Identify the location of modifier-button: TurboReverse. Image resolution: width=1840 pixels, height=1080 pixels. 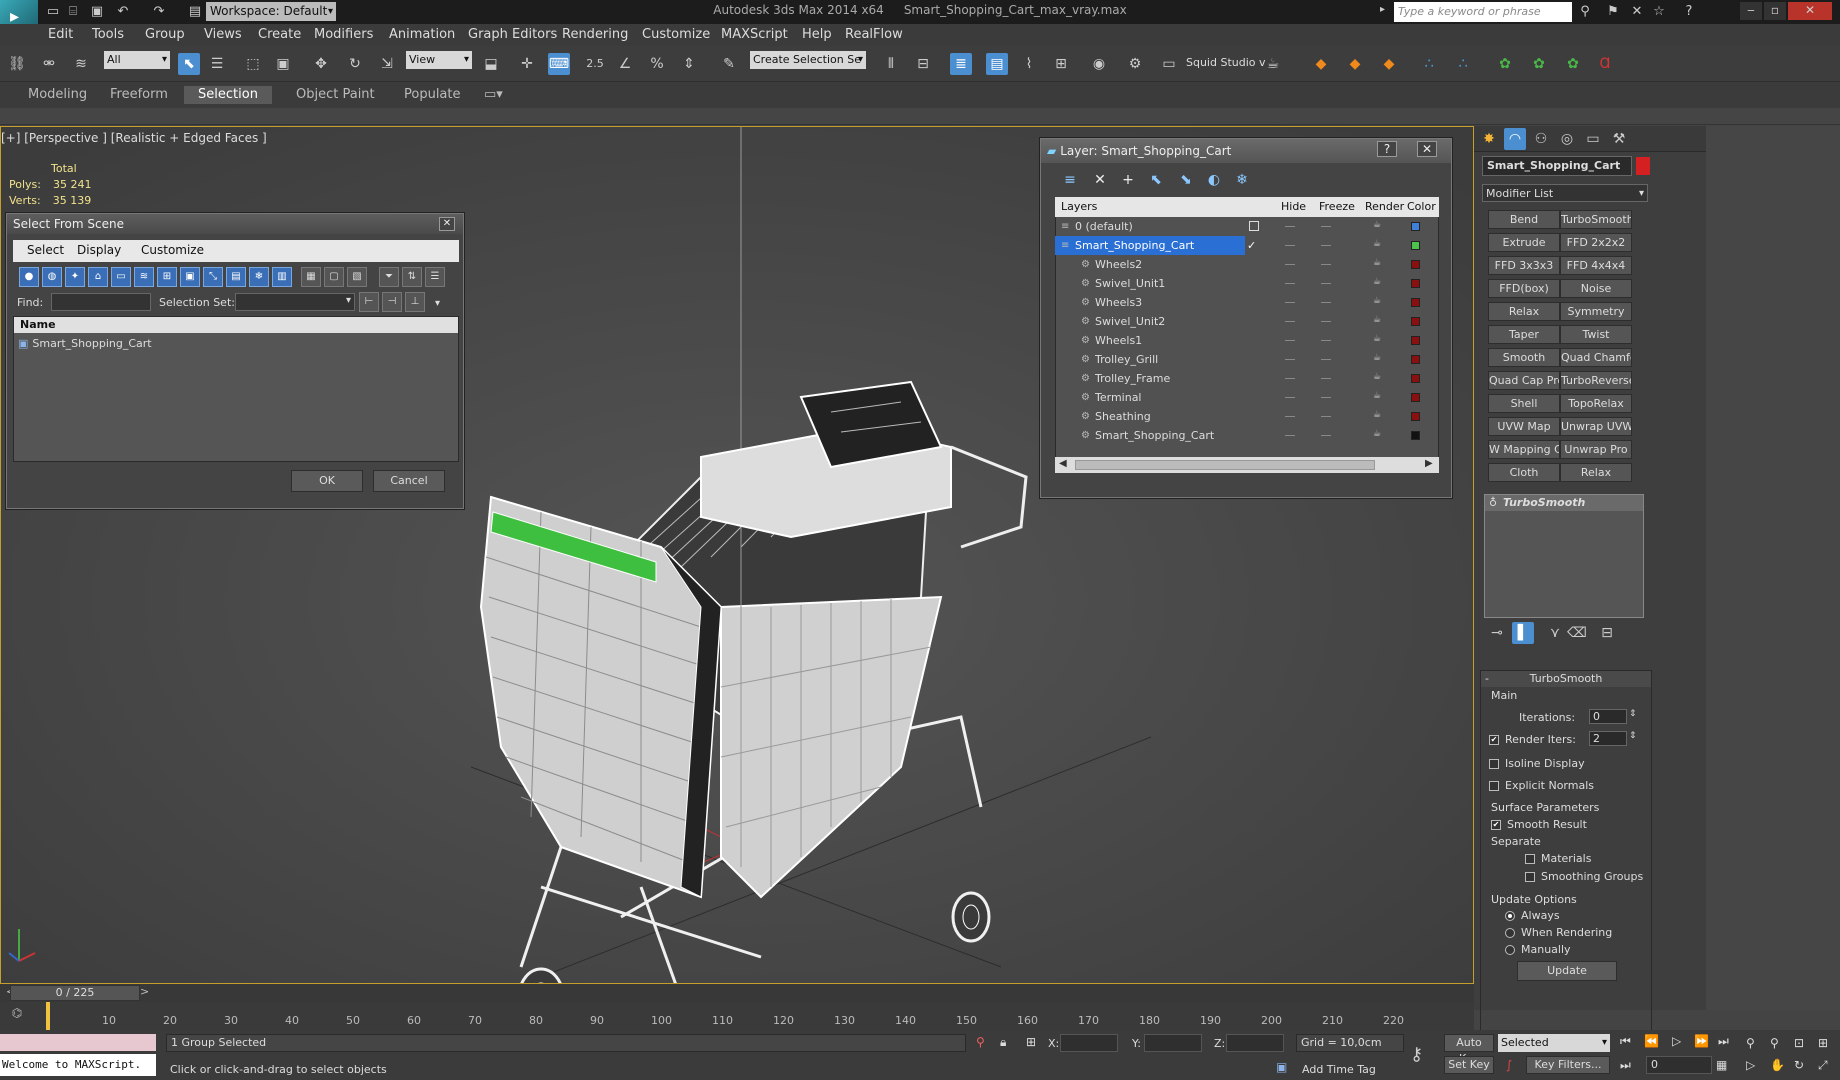
(1596, 380).